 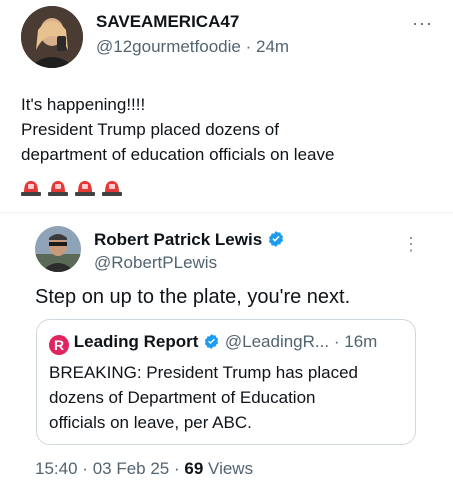 I want to click on tweet-meta: 15:40 · 03 Feb 25 · 69 Views, so click(x=144, y=469).